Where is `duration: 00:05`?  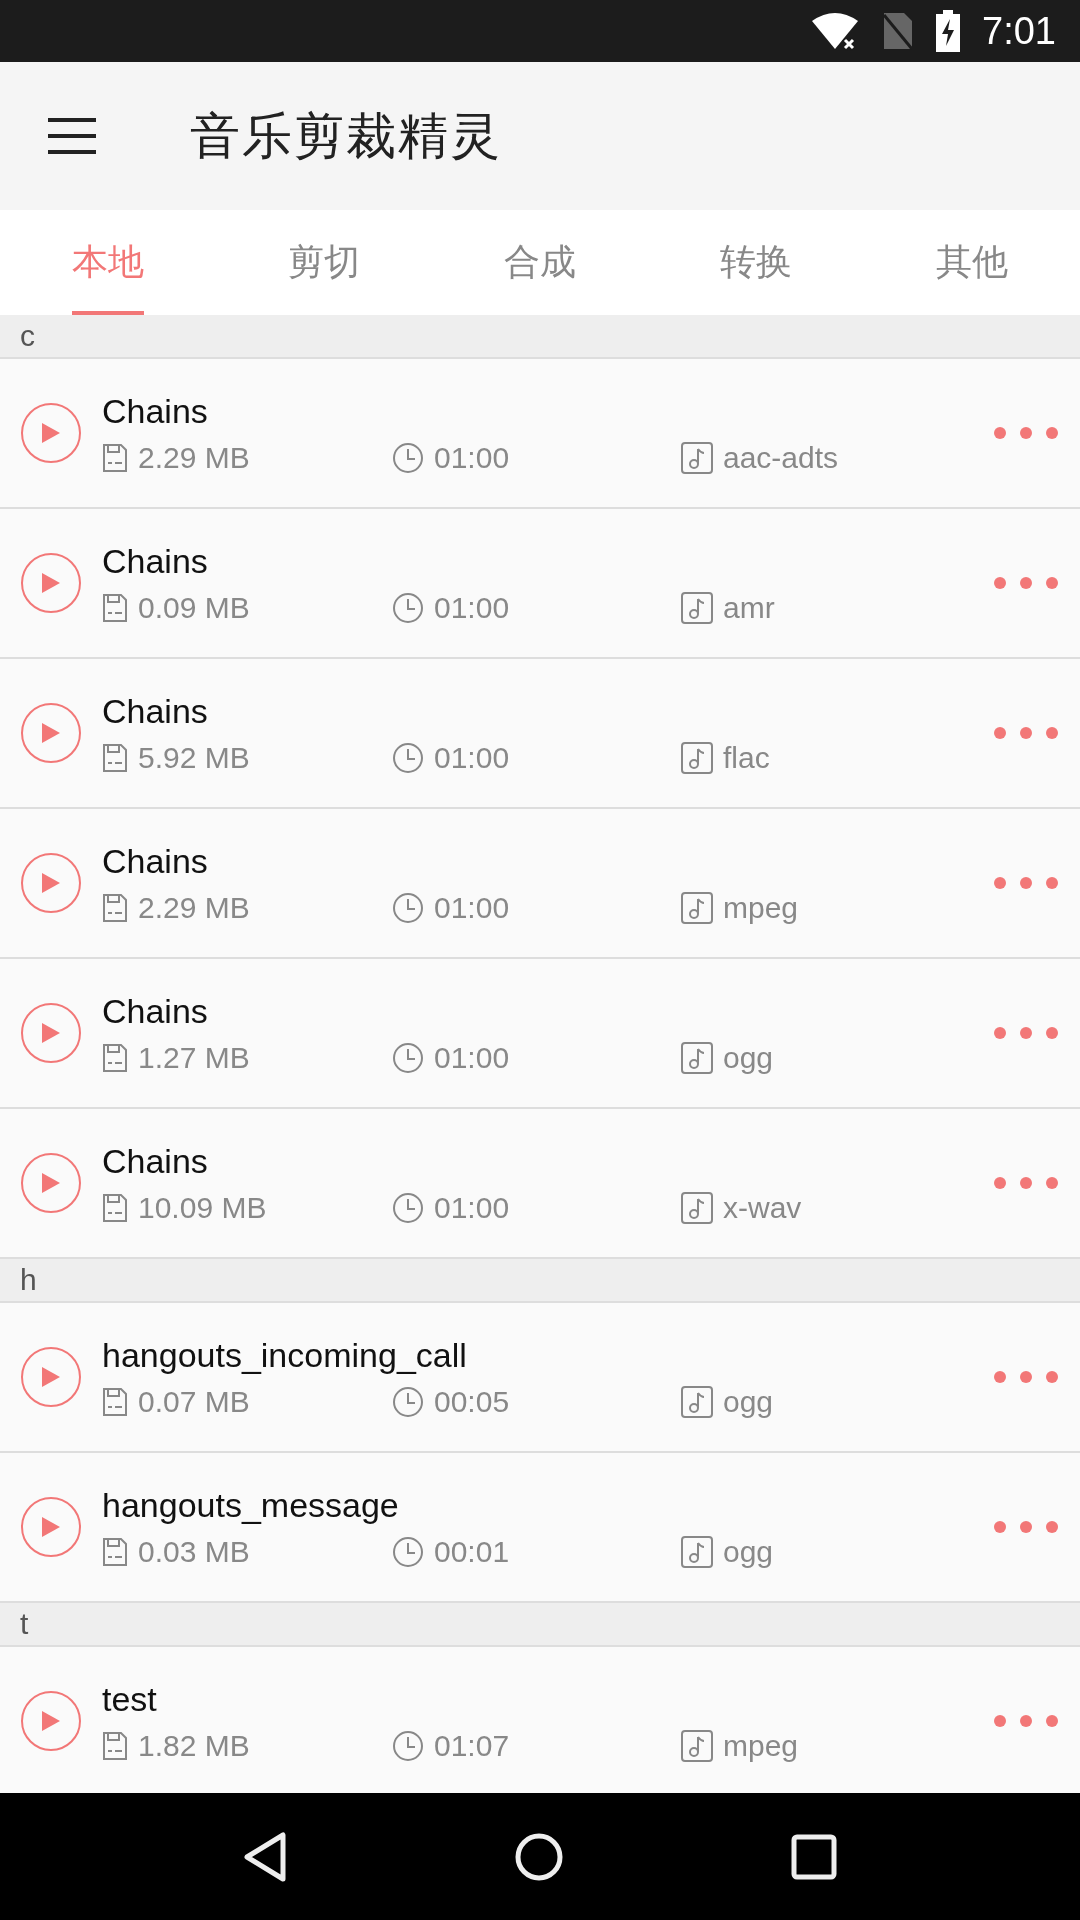
duration: 00:05 is located at coordinates (472, 1401).